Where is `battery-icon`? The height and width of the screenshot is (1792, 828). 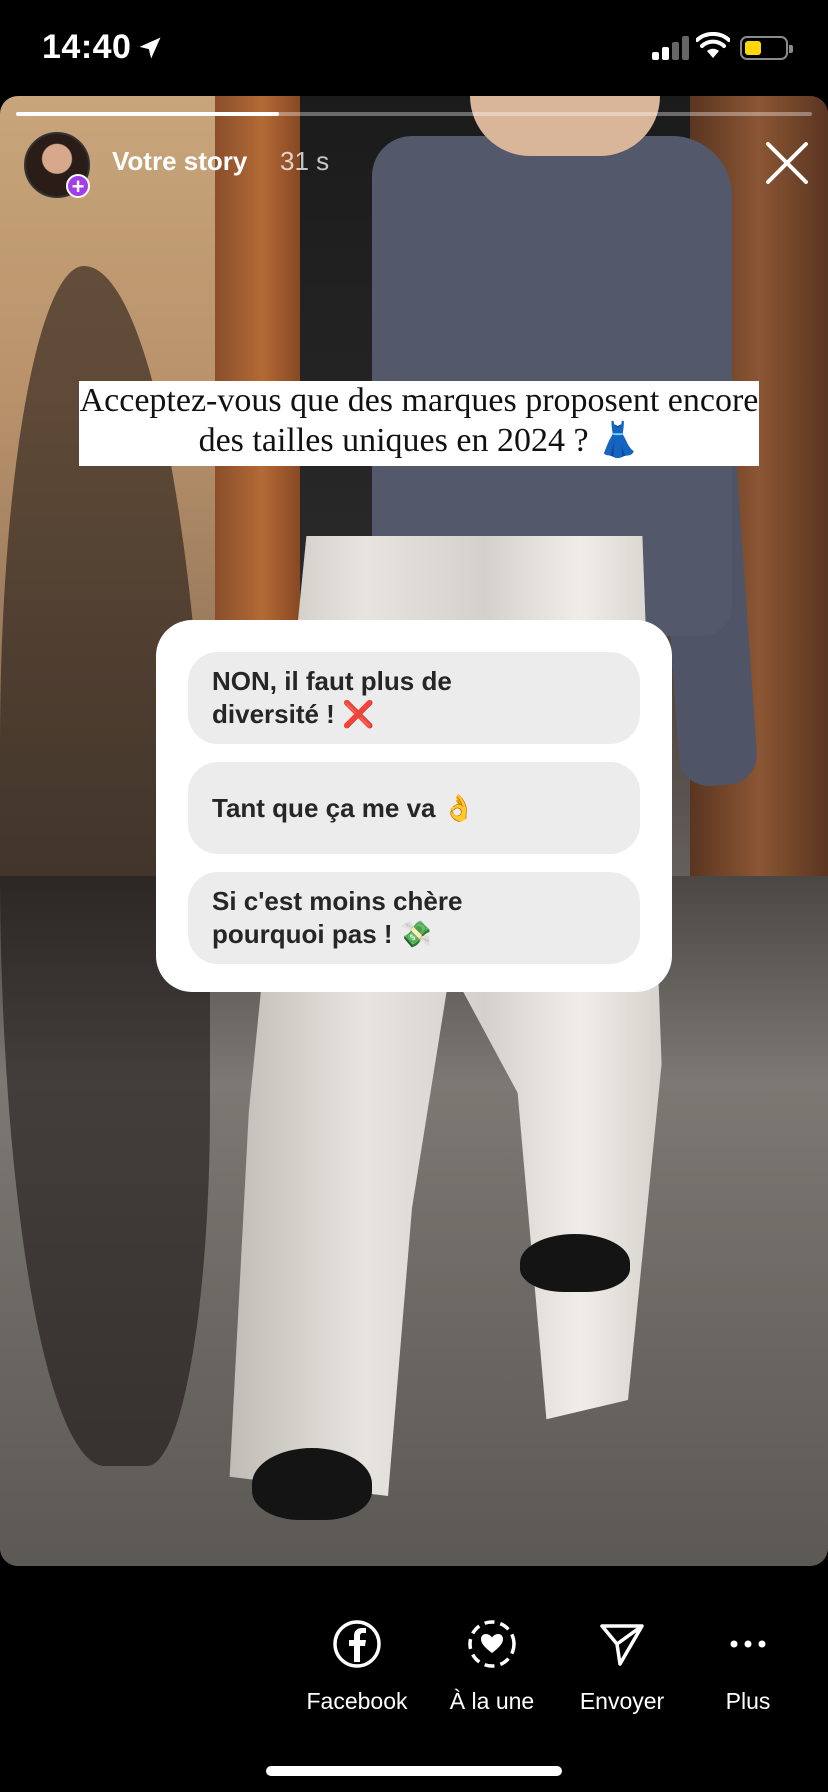
battery-icon is located at coordinates (766, 48).